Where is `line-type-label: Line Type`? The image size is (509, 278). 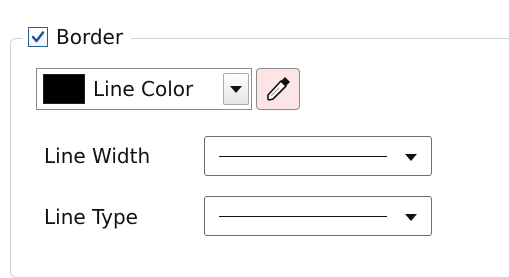 line-type-label: Line Type is located at coordinates (91, 217).